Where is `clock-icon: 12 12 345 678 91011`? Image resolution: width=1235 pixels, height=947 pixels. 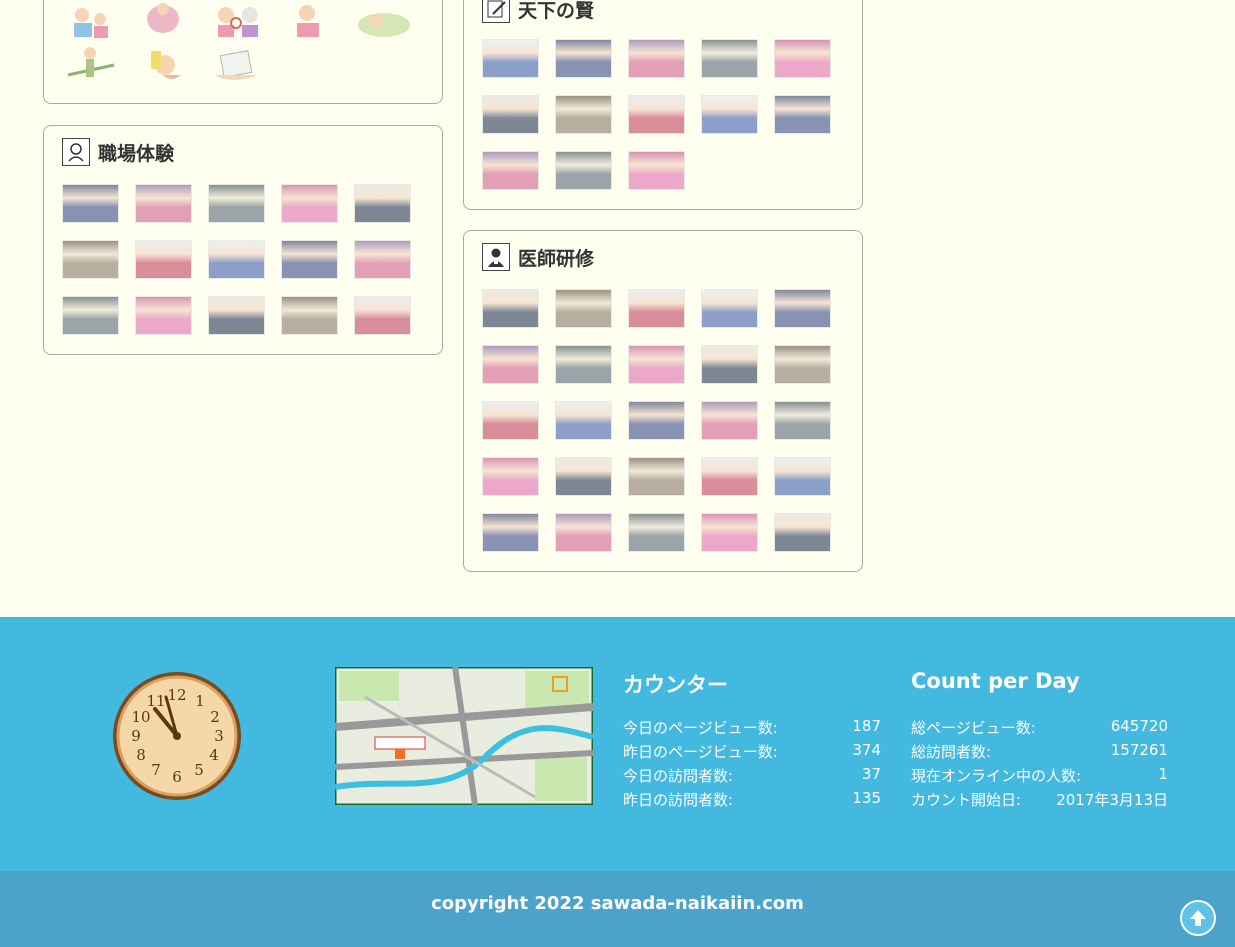
clock-icon: 12 12 345 678 91011 is located at coordinates (177, 736).